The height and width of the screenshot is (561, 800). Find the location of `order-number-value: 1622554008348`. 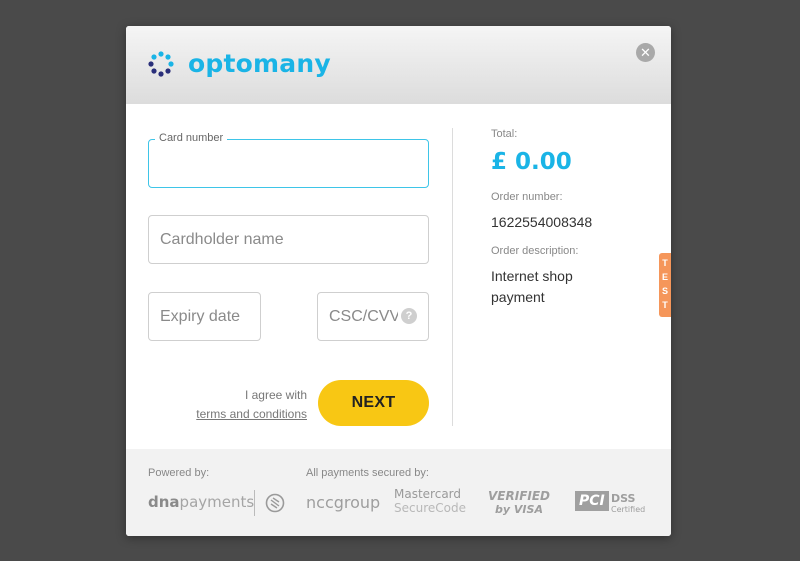

order-number-value: 1622554008348 is located at coordinates (542, 222).